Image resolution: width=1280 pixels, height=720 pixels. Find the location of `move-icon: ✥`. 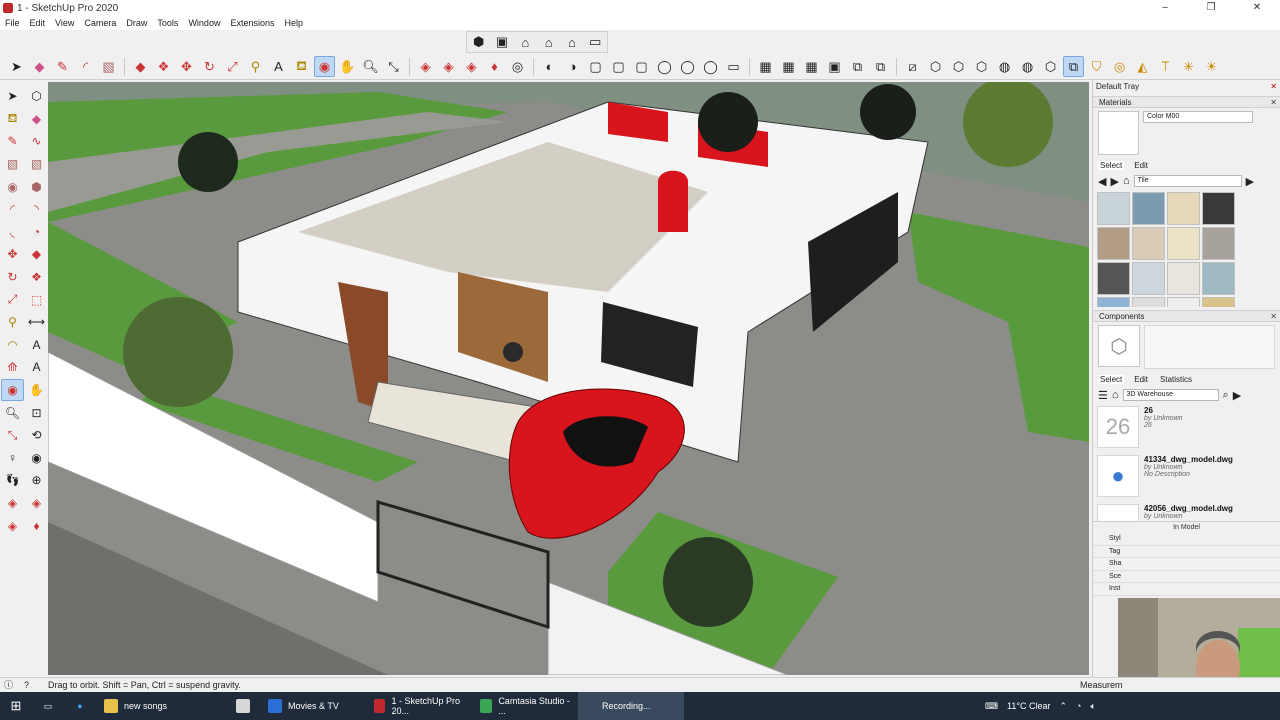

move-icon: ✥ is located at coordinates (186, 66).